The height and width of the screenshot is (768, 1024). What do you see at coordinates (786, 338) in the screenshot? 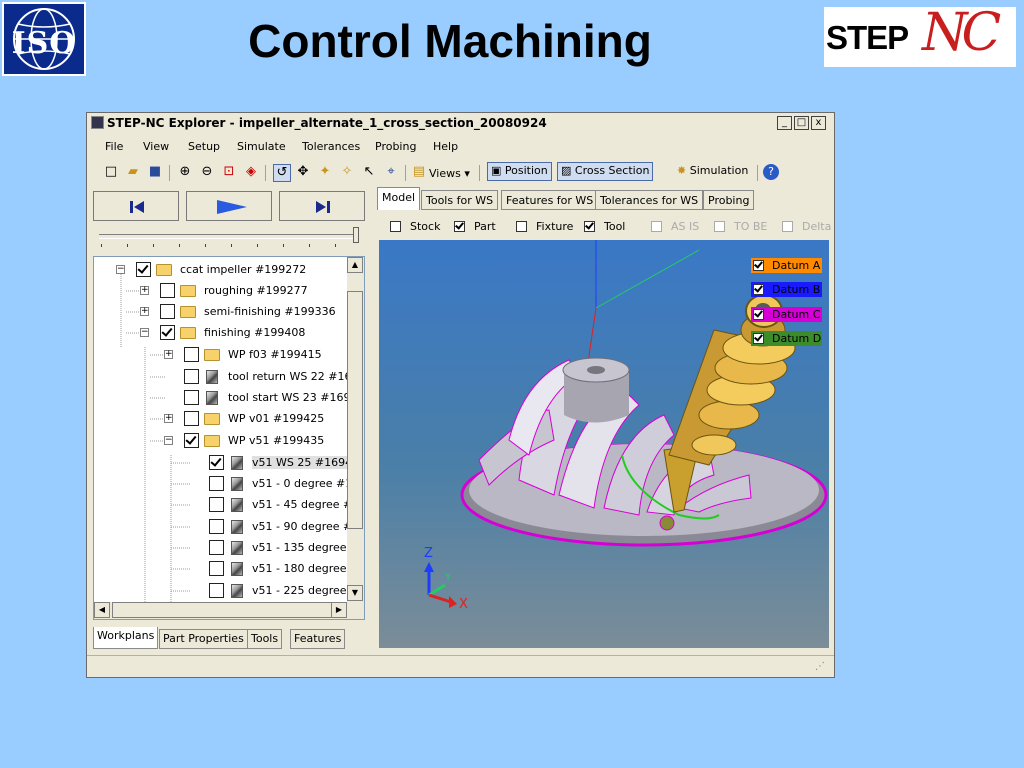
I see `datum-d: Datum D` at bounding box center [786, 338].